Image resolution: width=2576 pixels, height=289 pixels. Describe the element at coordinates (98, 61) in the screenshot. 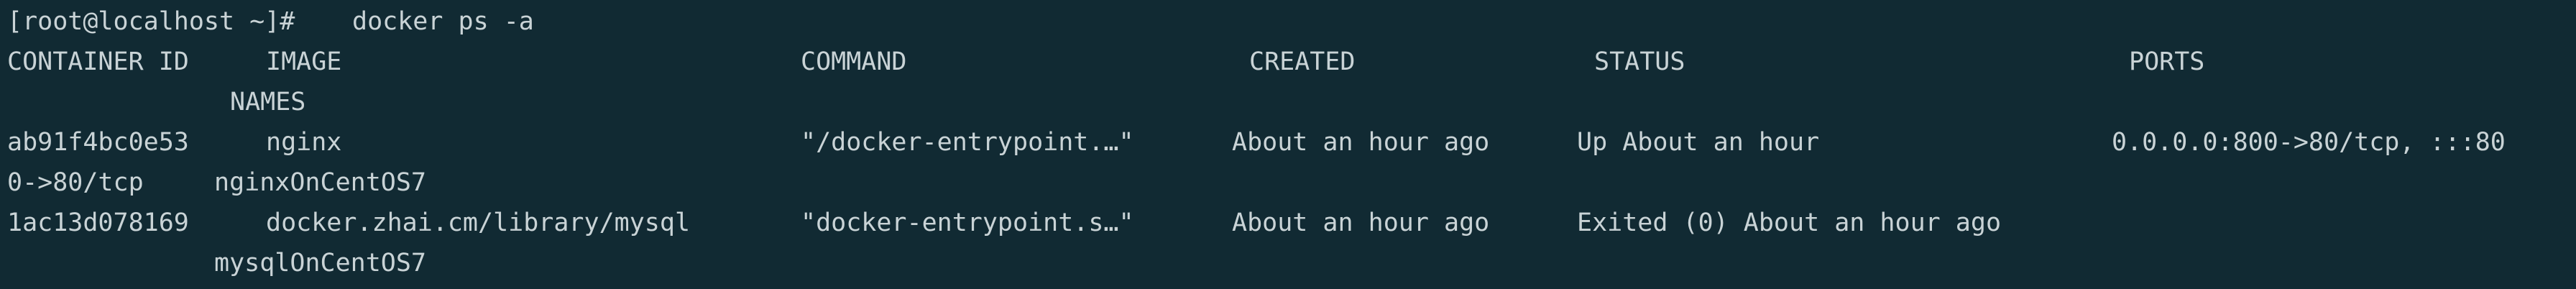

I see `header-container-id: CONTAINER ID` at that location.